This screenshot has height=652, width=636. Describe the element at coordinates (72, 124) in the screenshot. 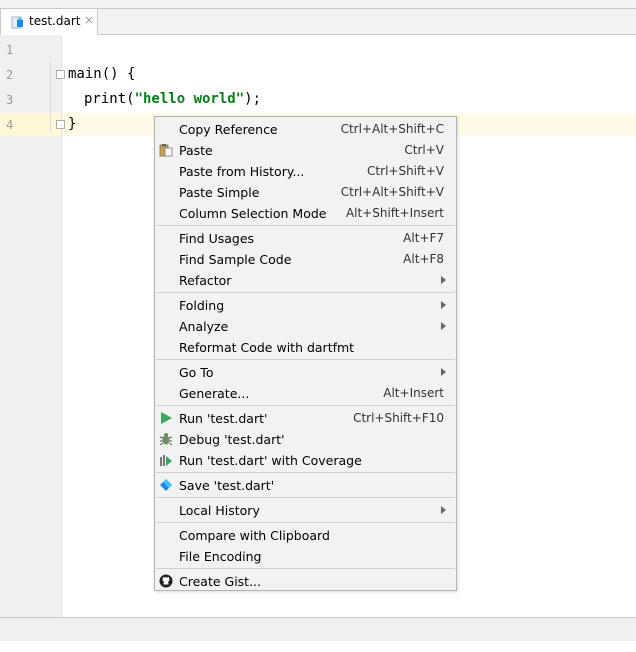

I see `code-line-4: }` at that location.